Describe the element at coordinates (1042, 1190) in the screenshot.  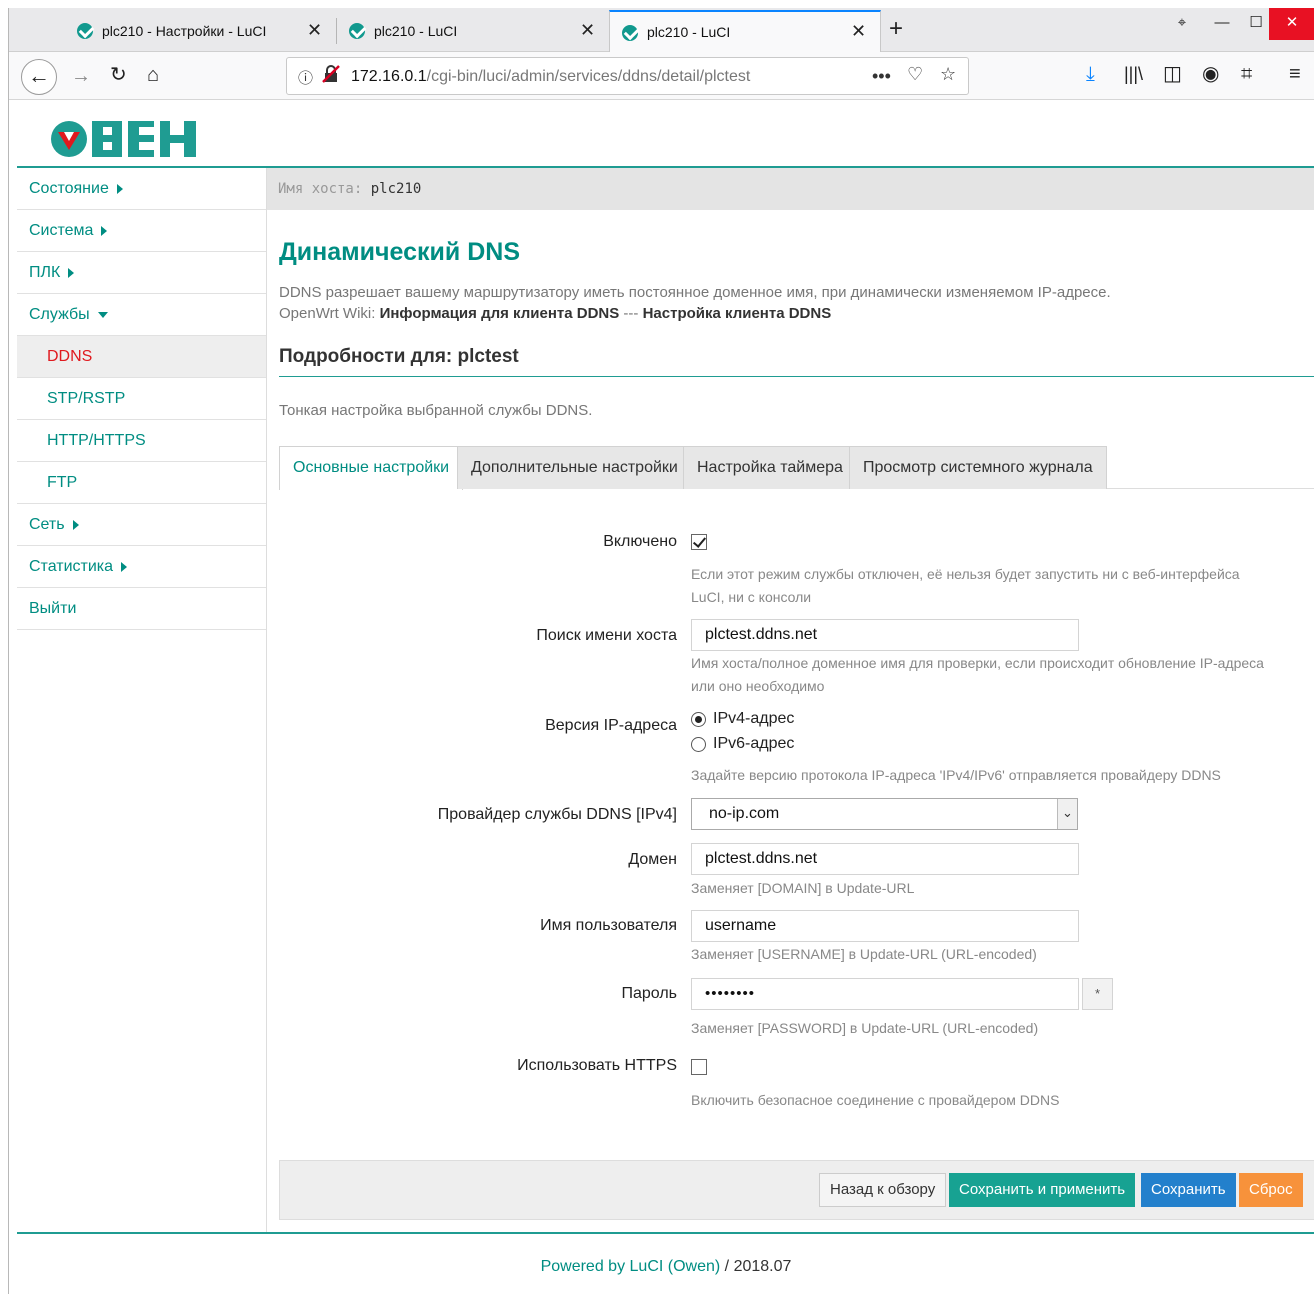
I see `save-and-apply-button: Сохранить и применить` at that location.